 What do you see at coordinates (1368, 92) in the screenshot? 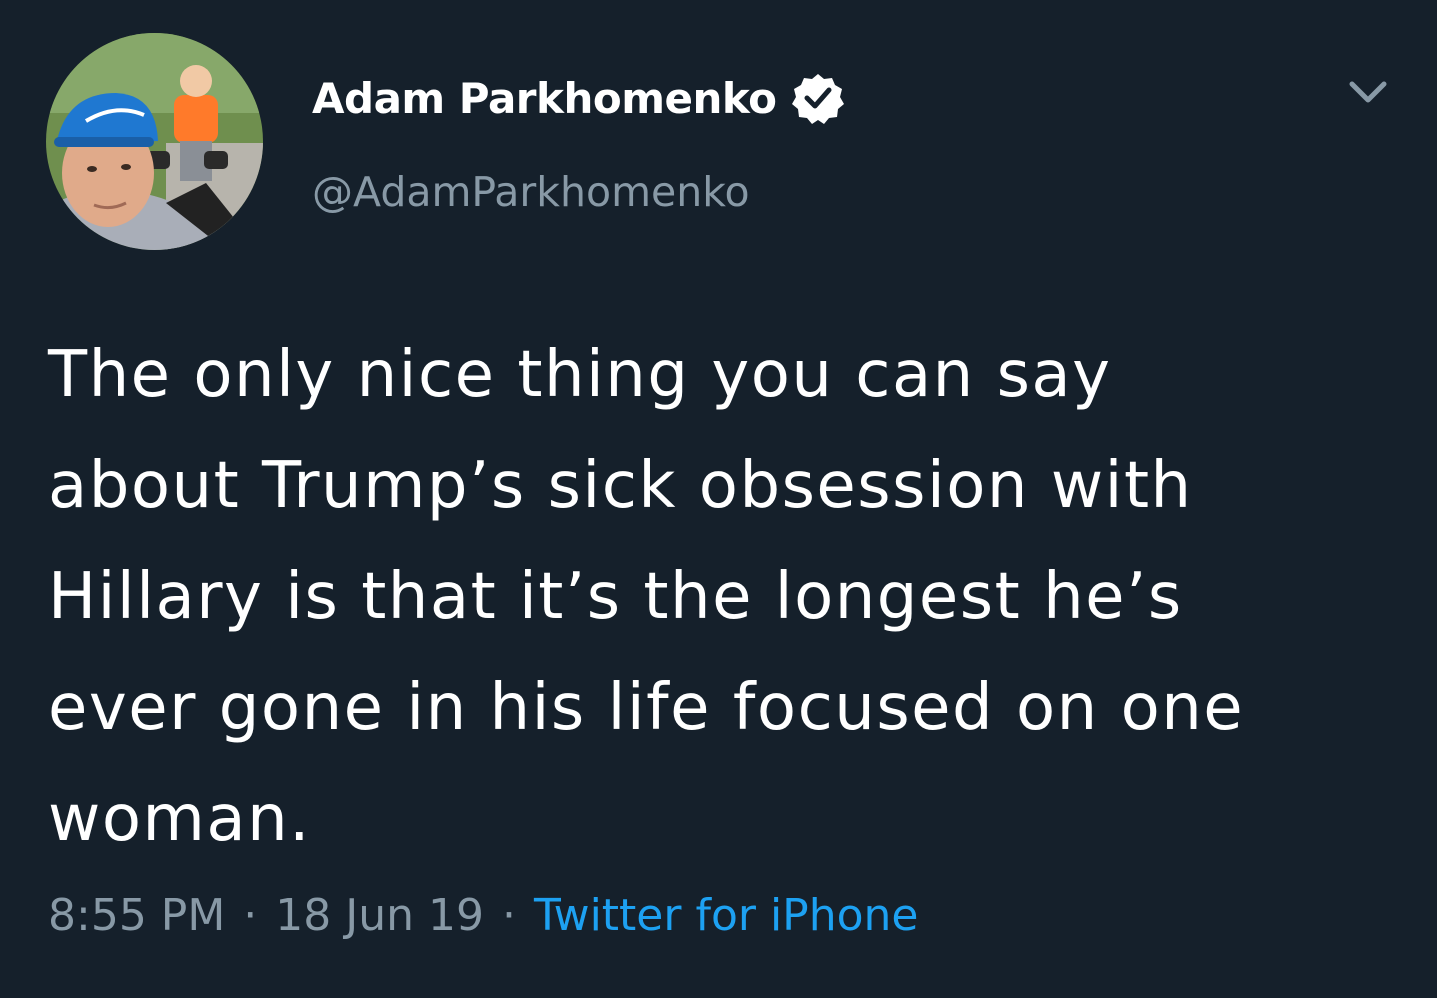
I see `chevron-down-icon` at bounding box center [1368, 92].